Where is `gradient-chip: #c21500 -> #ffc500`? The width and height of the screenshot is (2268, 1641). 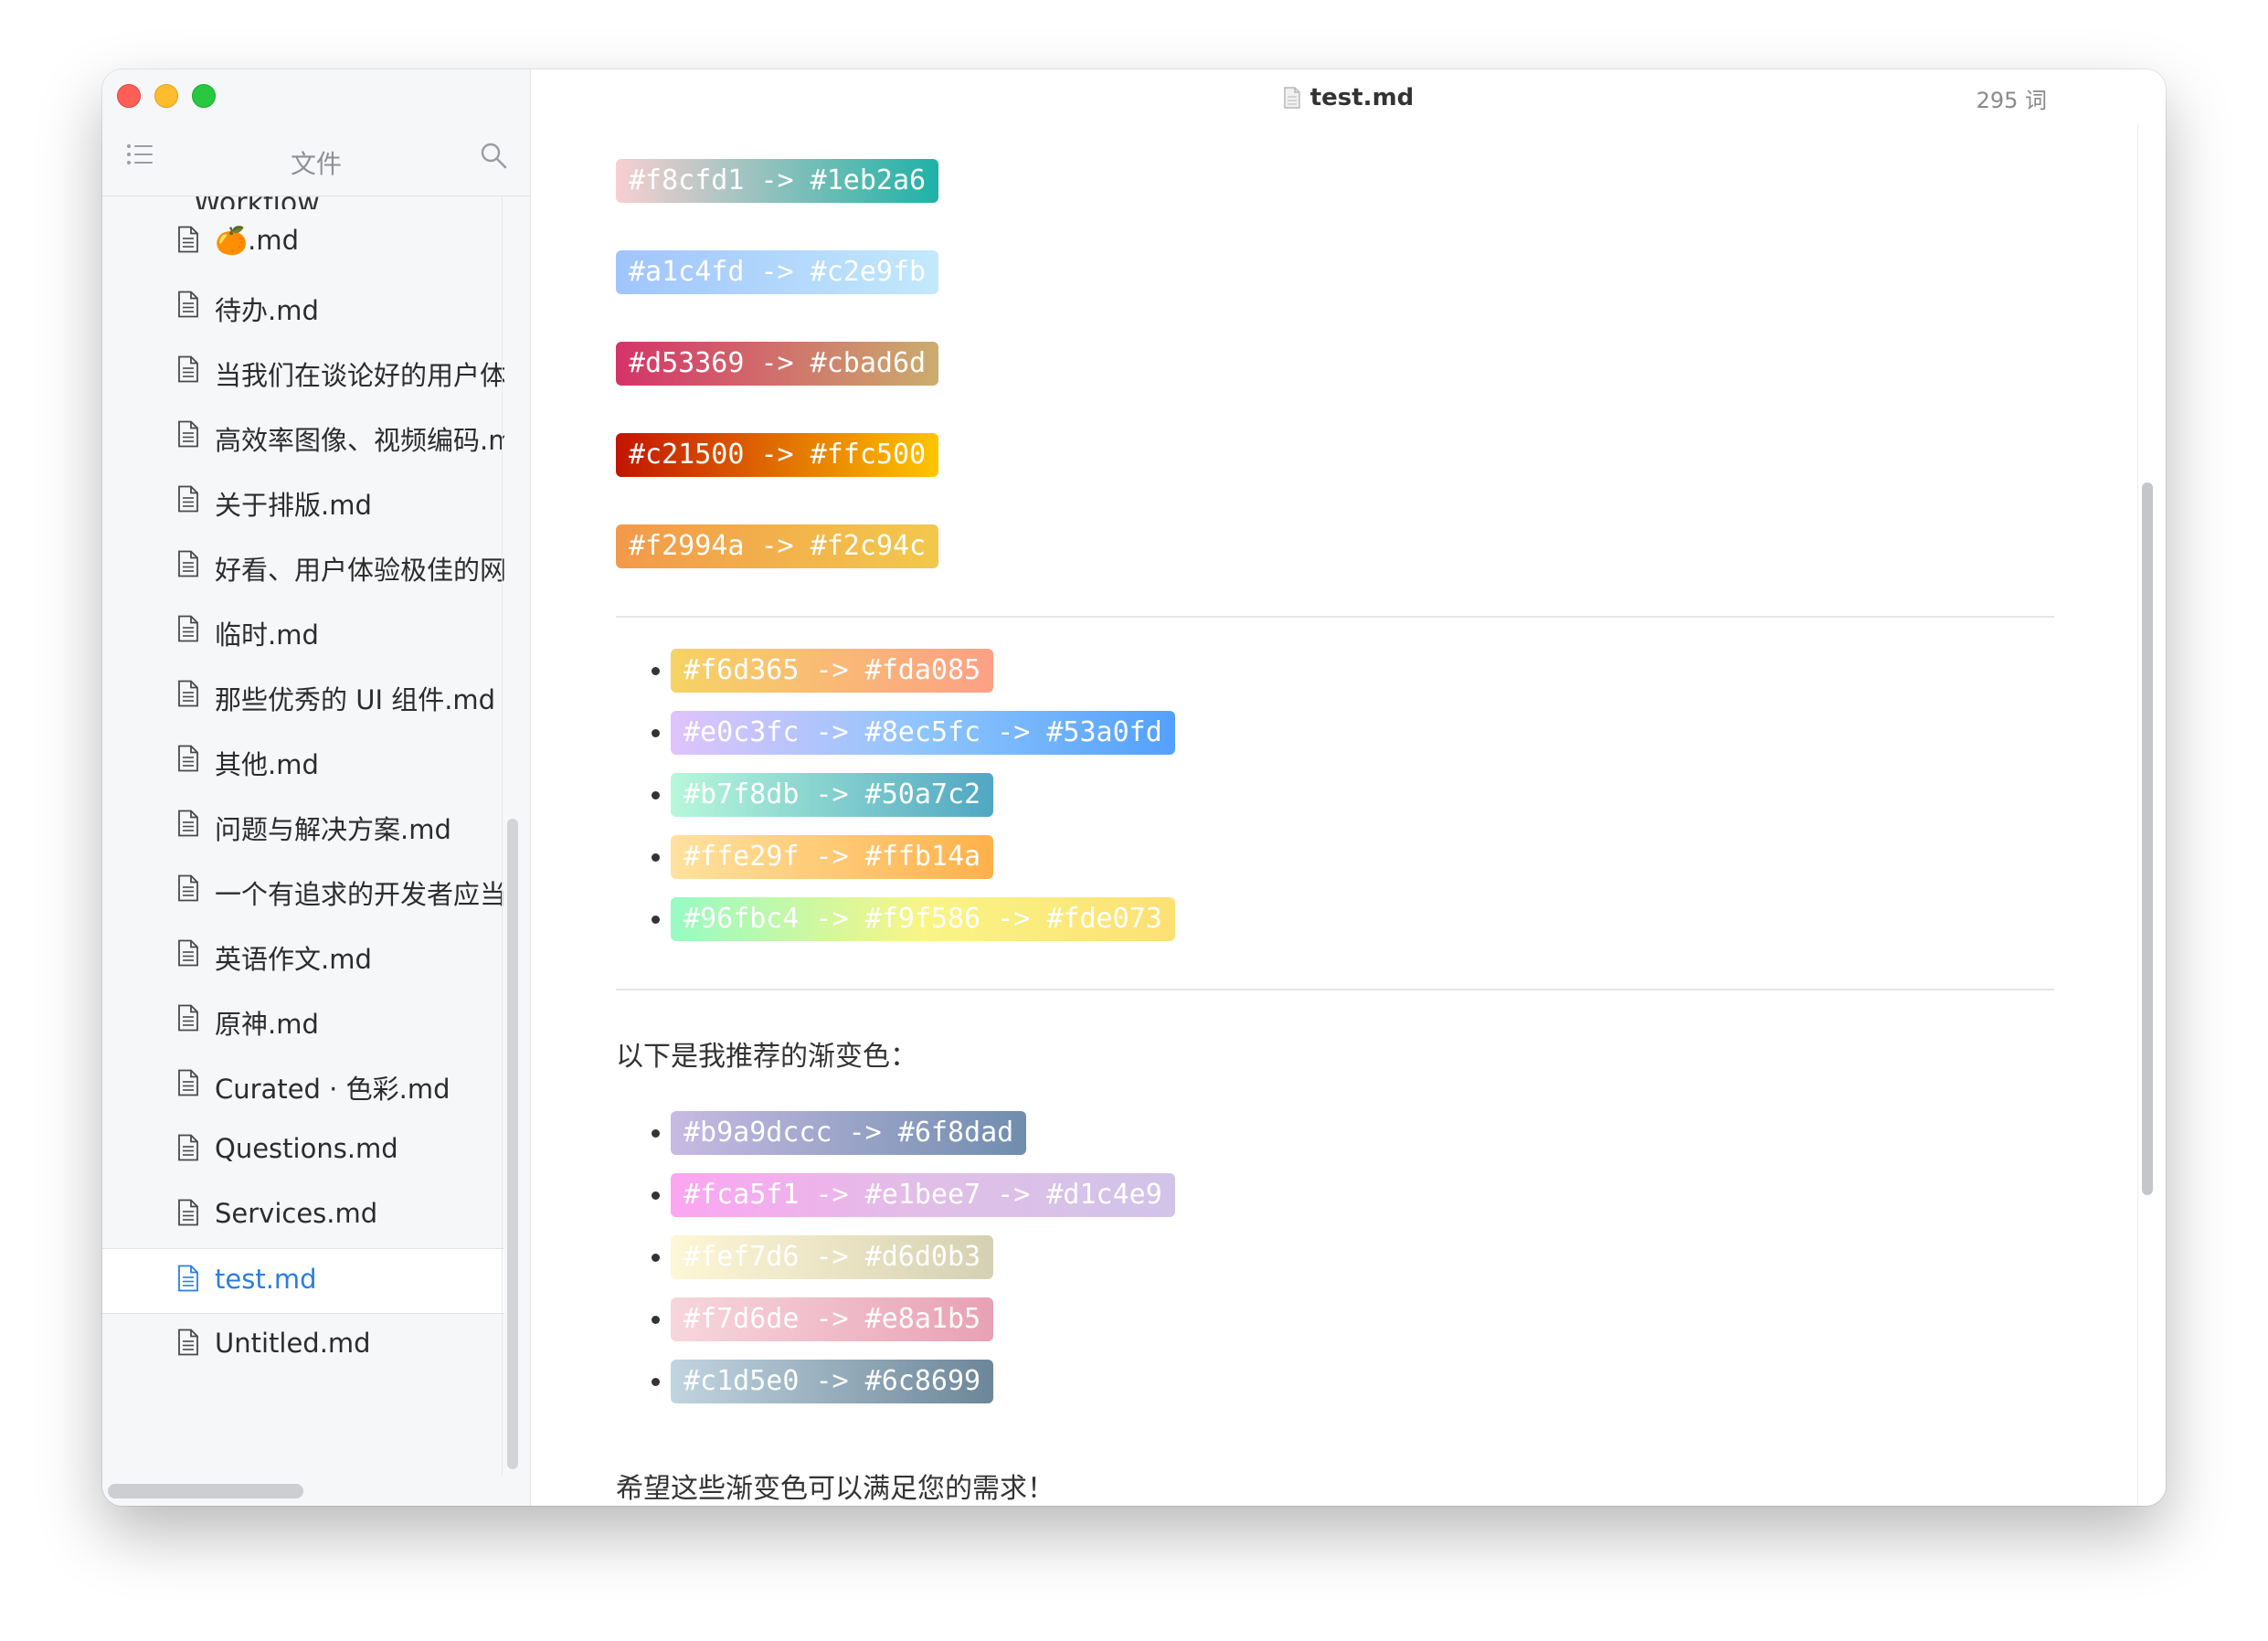
gradient-chip: #c21500 -> #ffc500 is located at coordinates (777, 455).